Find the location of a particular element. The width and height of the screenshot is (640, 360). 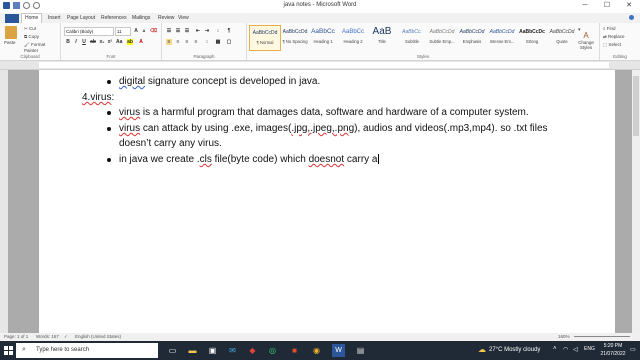

close-icon: ✕ is located at coordinates (629, 5).